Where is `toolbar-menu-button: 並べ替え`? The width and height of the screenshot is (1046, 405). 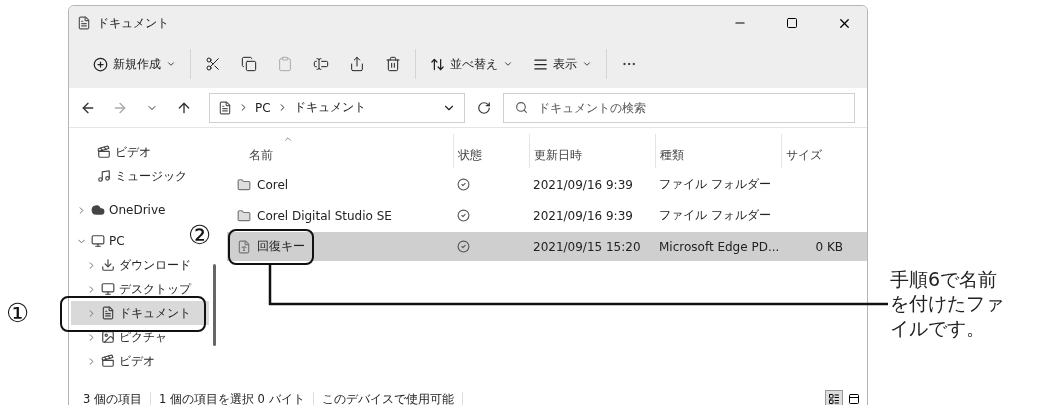
toolbar-menu-button: 並べ替え is located at coordinates (471, 64).